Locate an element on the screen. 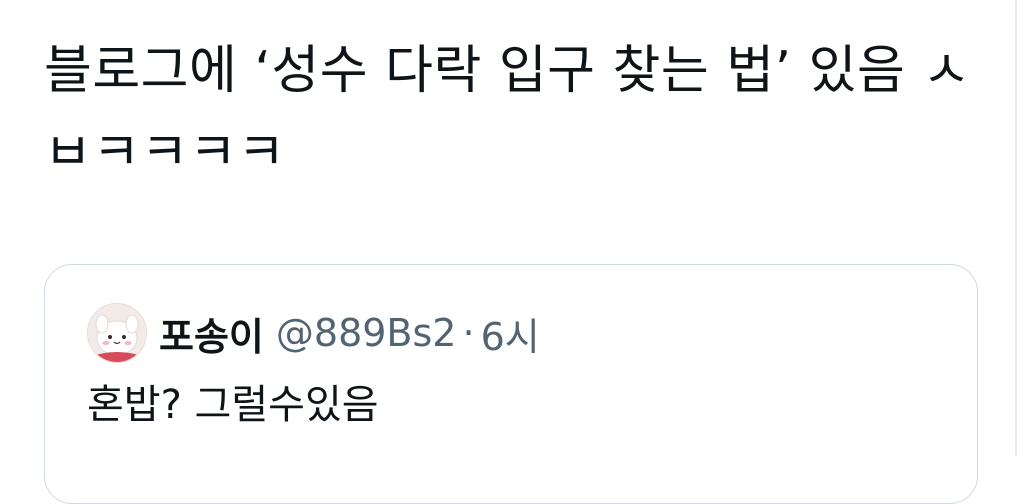 The image size is (1024, 504). quoted-author-name: 포송이 is located at coordinates (211, 333).